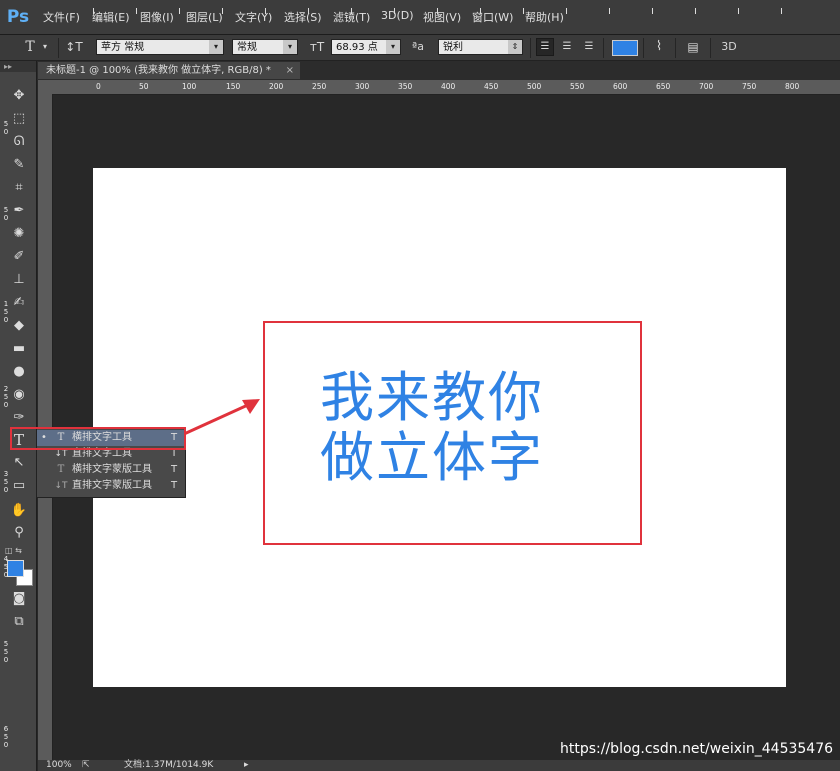  I want to click on zoom-level: 100%, so click(59, 765).